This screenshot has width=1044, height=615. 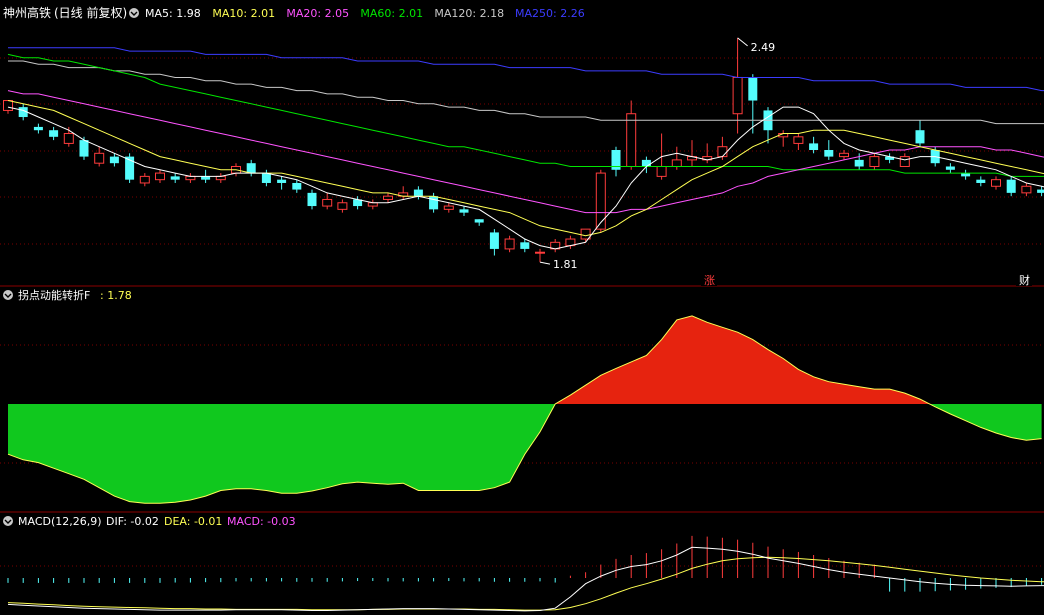 I want to click on high-price-label: 2.49, so click(x=763, y=47).